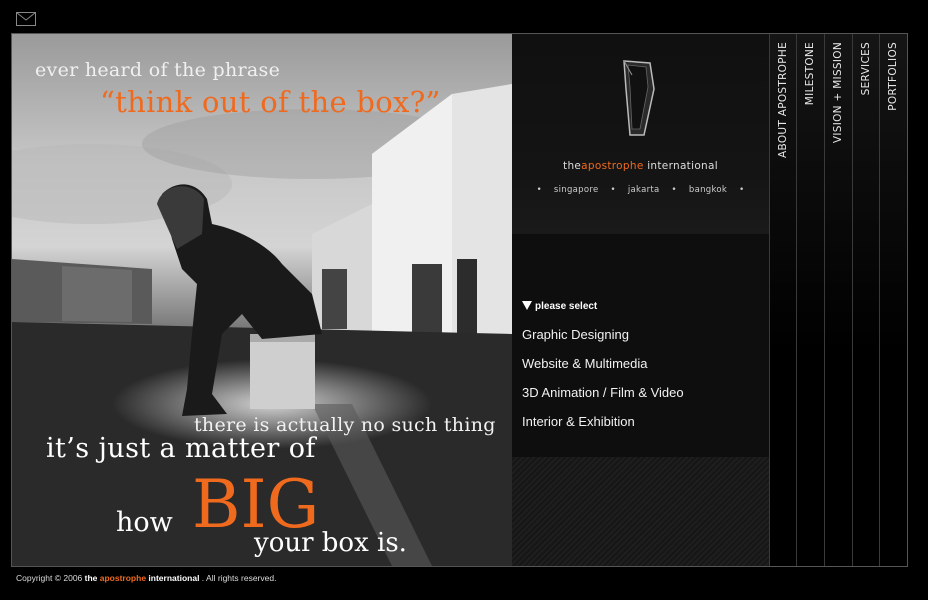 Image resolution: width=928 pixels, height=600 pixels. I want to click on brand-suffix: international, so click(680, 166).